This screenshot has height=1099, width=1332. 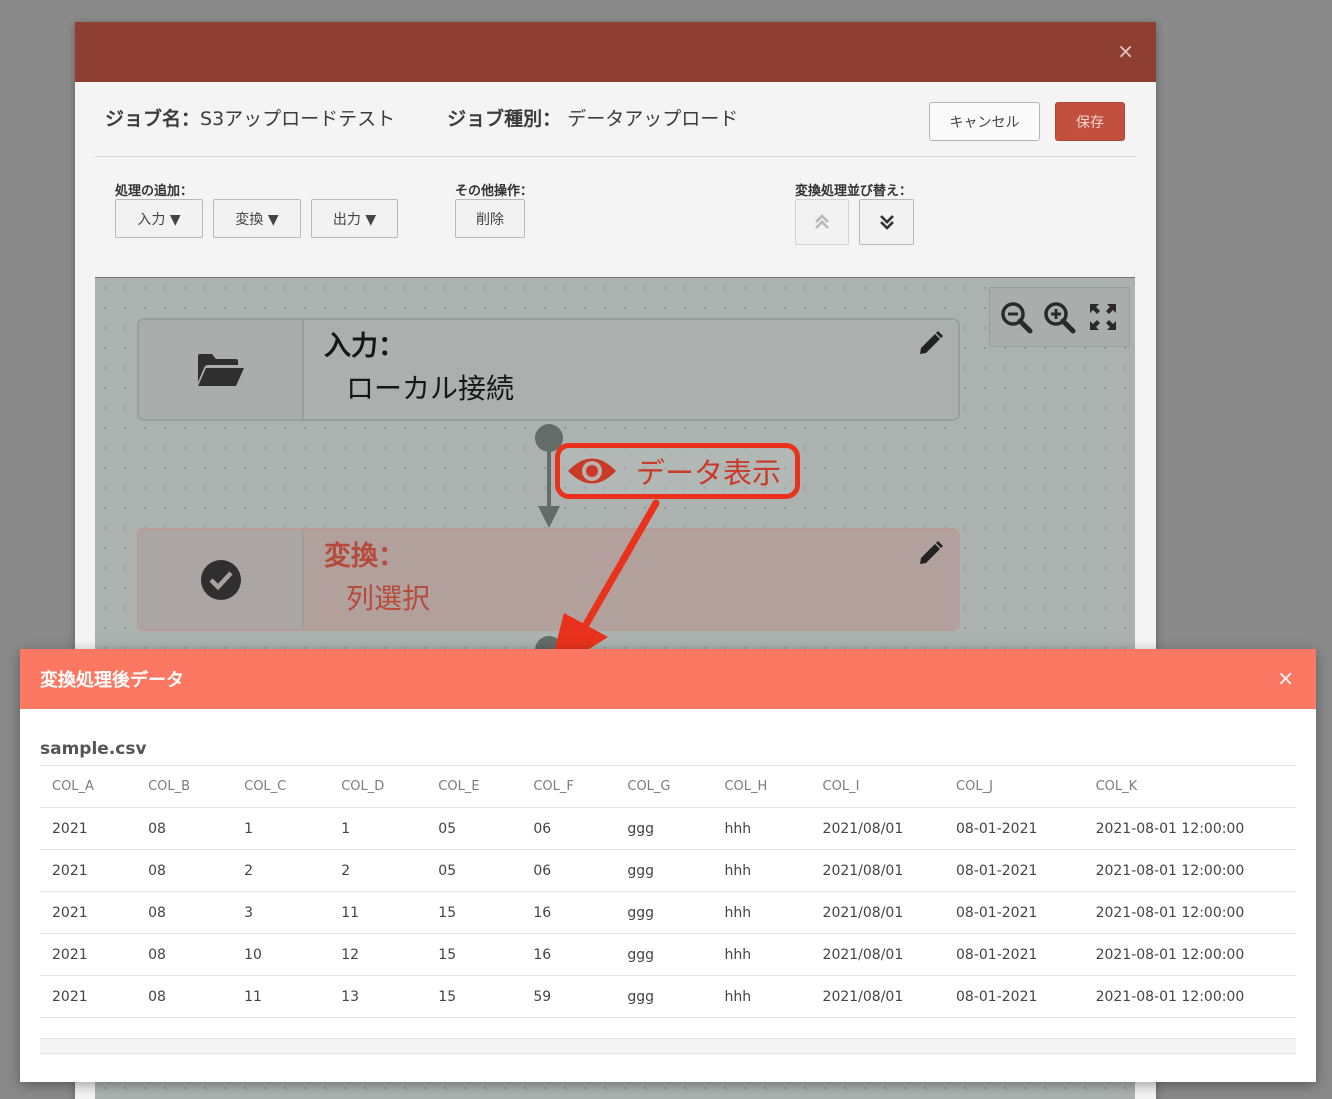 I want to click on job-name-value: S3アップロードテスト, so click(x=298, y=119).